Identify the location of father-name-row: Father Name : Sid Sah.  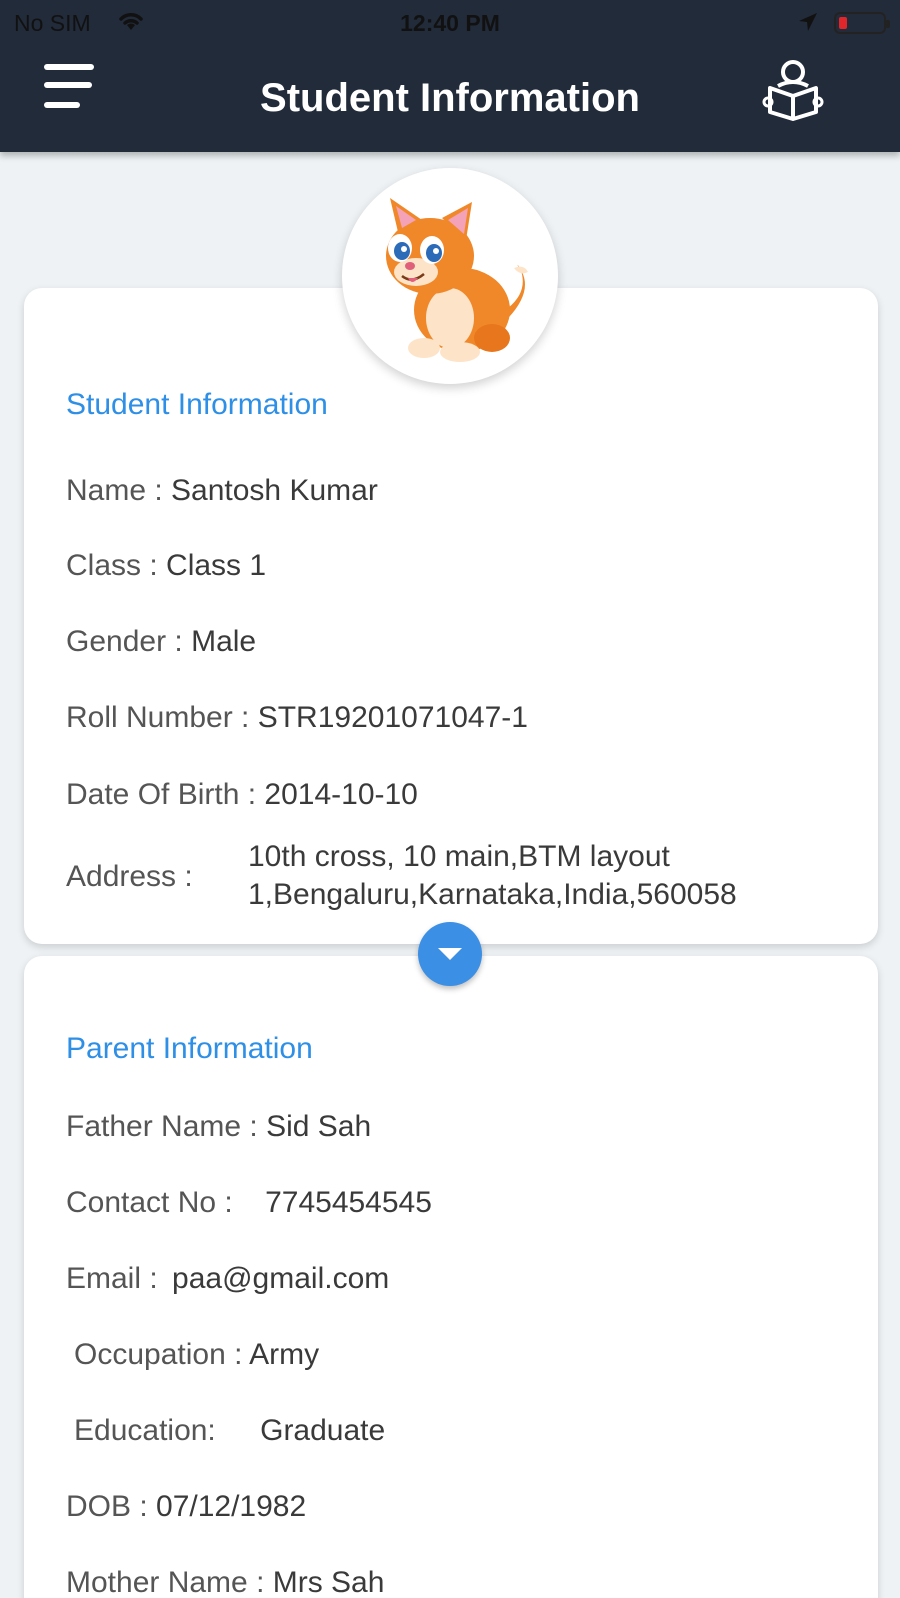
(218, 1127).